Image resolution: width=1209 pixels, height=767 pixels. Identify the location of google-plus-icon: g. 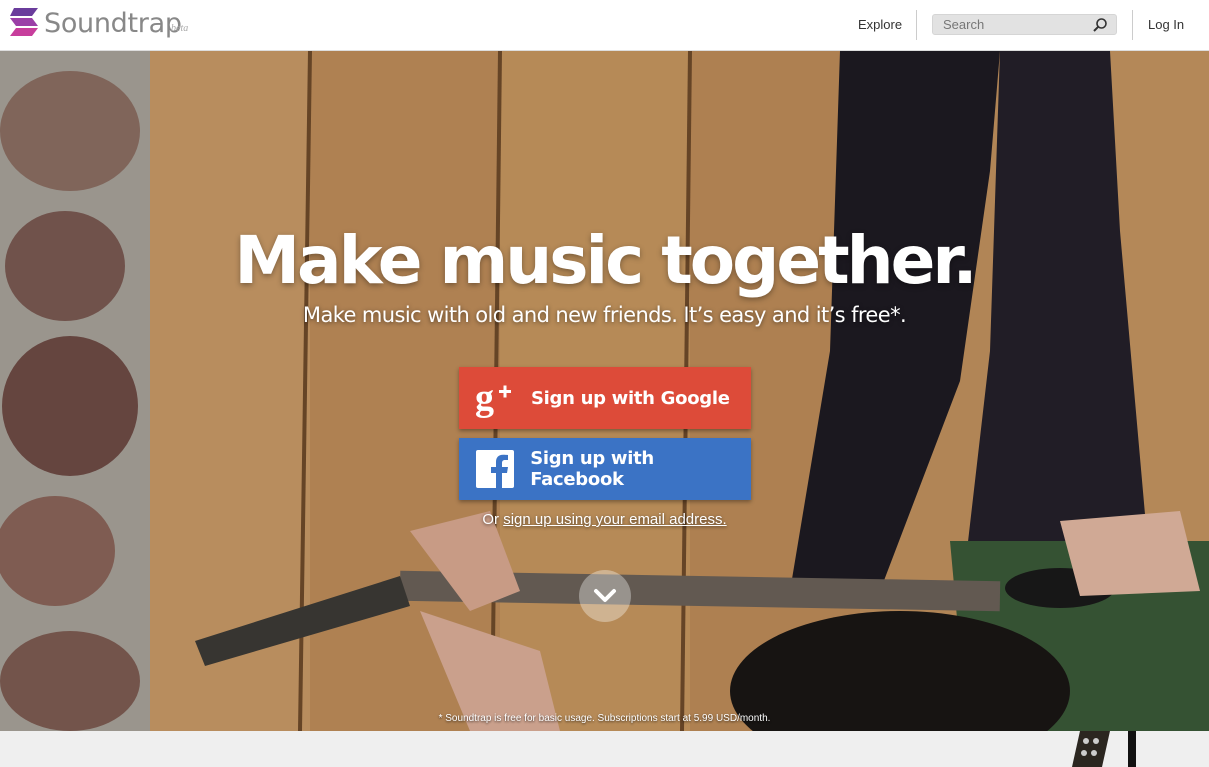
(495, 398).